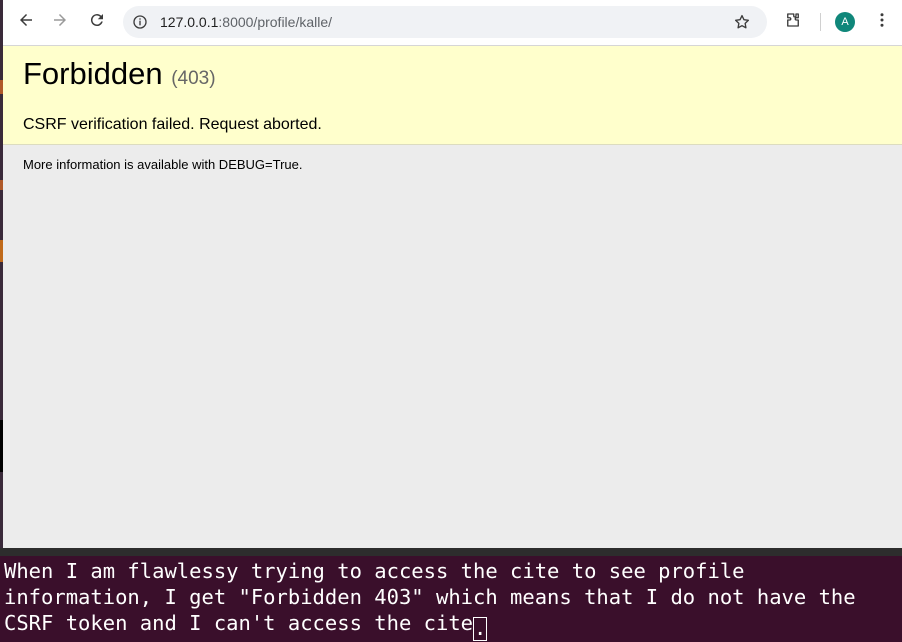 This screenshot has width=902, height=642. I want to click on back-button, so click(26, 22).